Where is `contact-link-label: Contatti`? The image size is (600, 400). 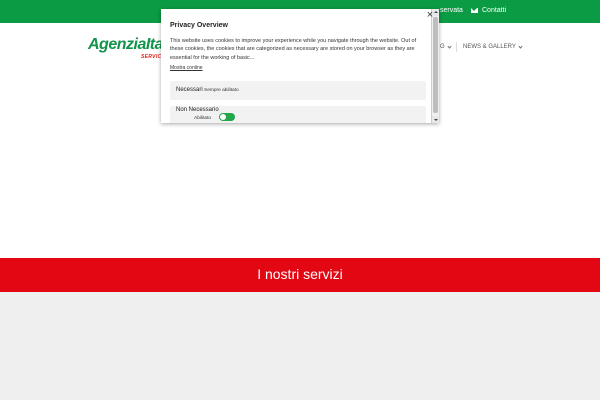 contact-link-label: Contatti is located at coordinates (494, 10).